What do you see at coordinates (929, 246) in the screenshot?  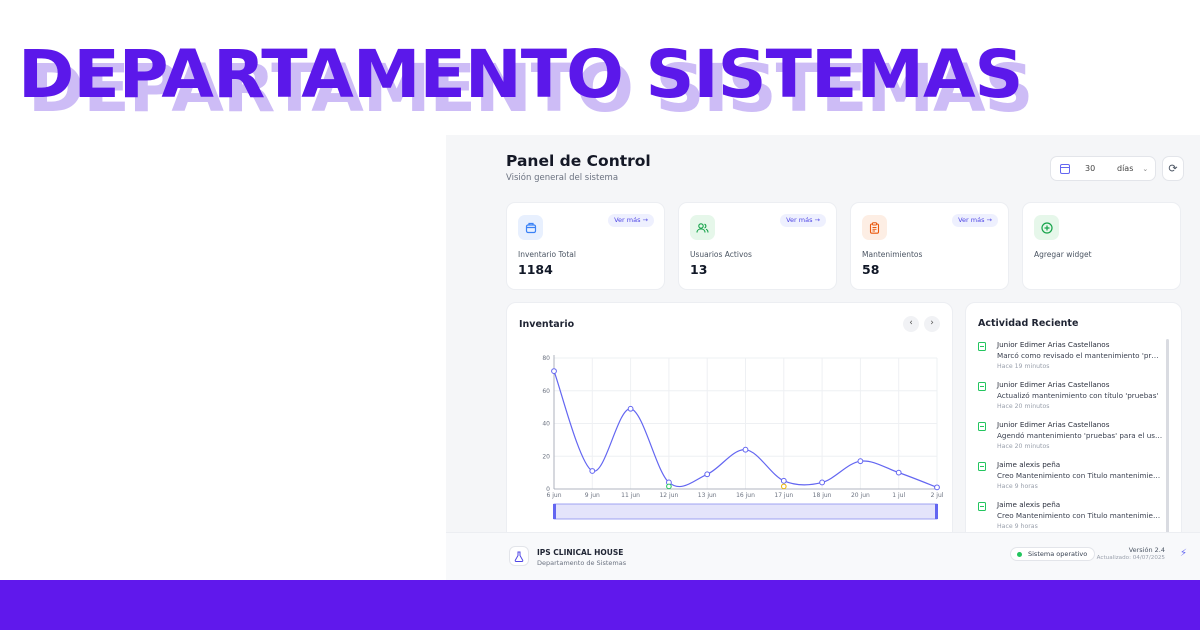 I see `card-mantenimientos: Ver más → Mantenimientos 58` at bounding box center [929, 246].